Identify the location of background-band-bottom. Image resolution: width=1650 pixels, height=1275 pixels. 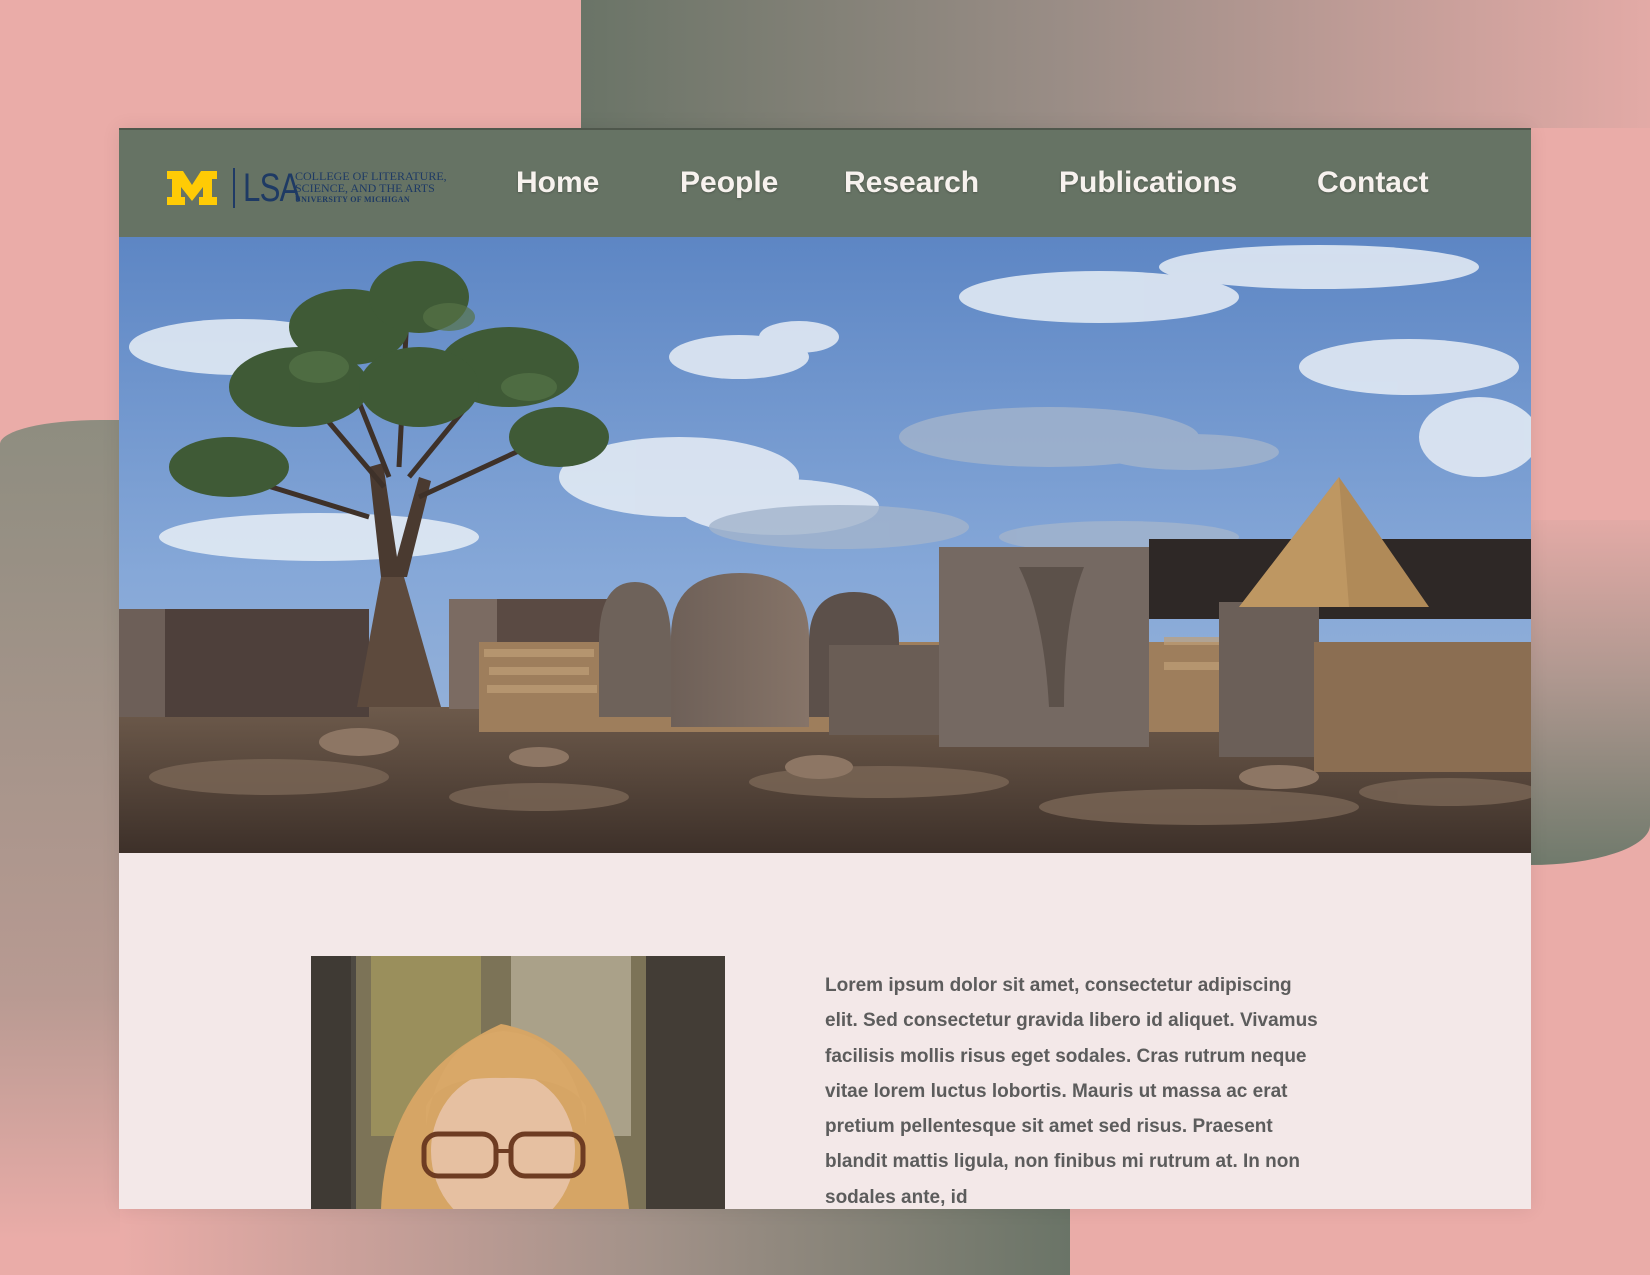
(595, 1241).